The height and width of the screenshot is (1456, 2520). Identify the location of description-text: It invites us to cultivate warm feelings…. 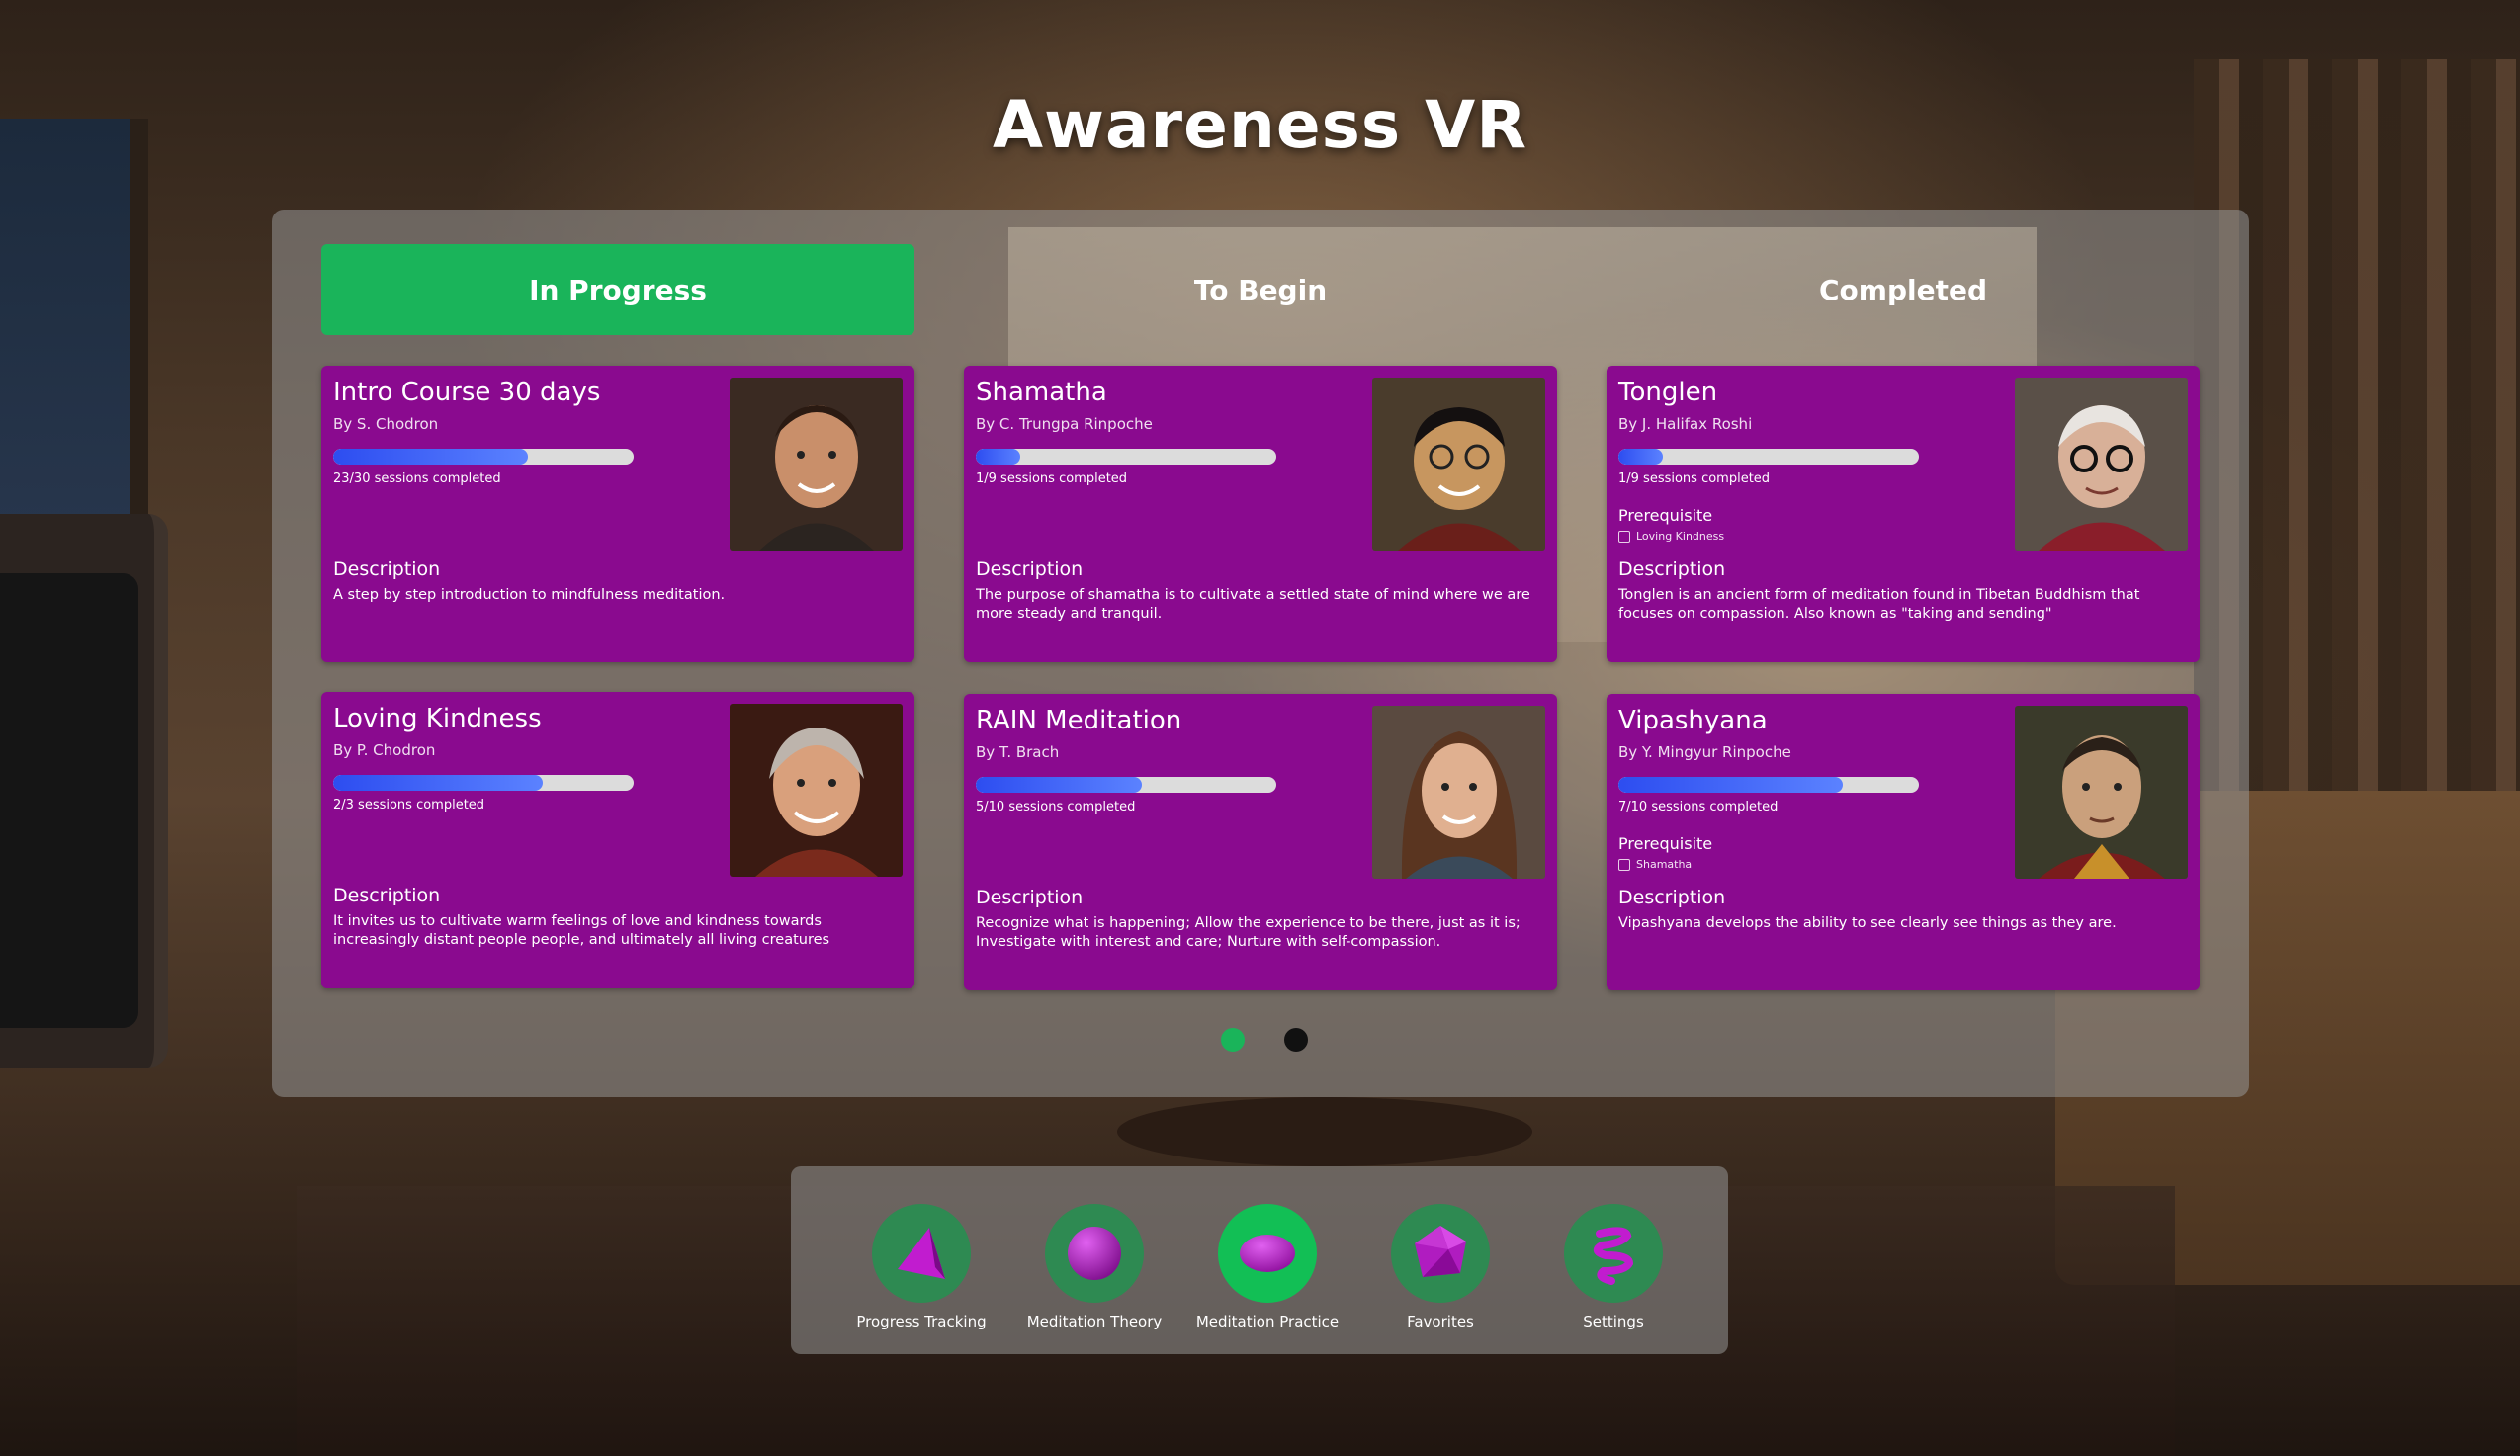
(581, 930).